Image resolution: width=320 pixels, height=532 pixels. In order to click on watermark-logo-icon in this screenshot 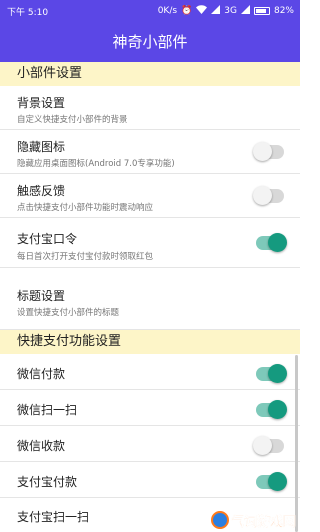, I will do `click(219, 520)`.